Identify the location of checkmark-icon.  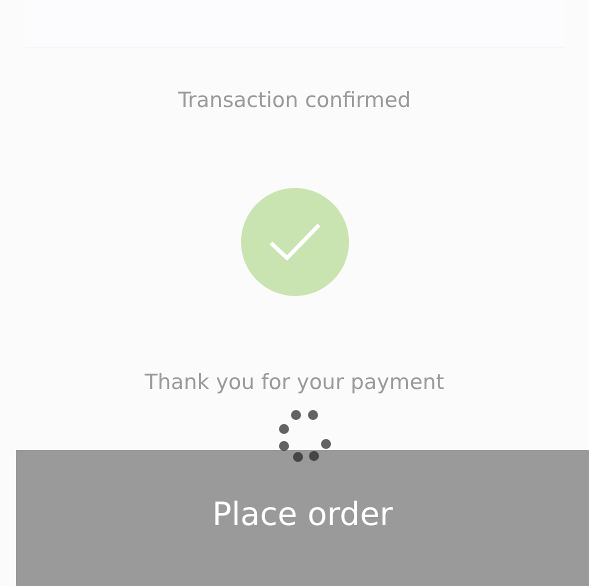
(295, 242).